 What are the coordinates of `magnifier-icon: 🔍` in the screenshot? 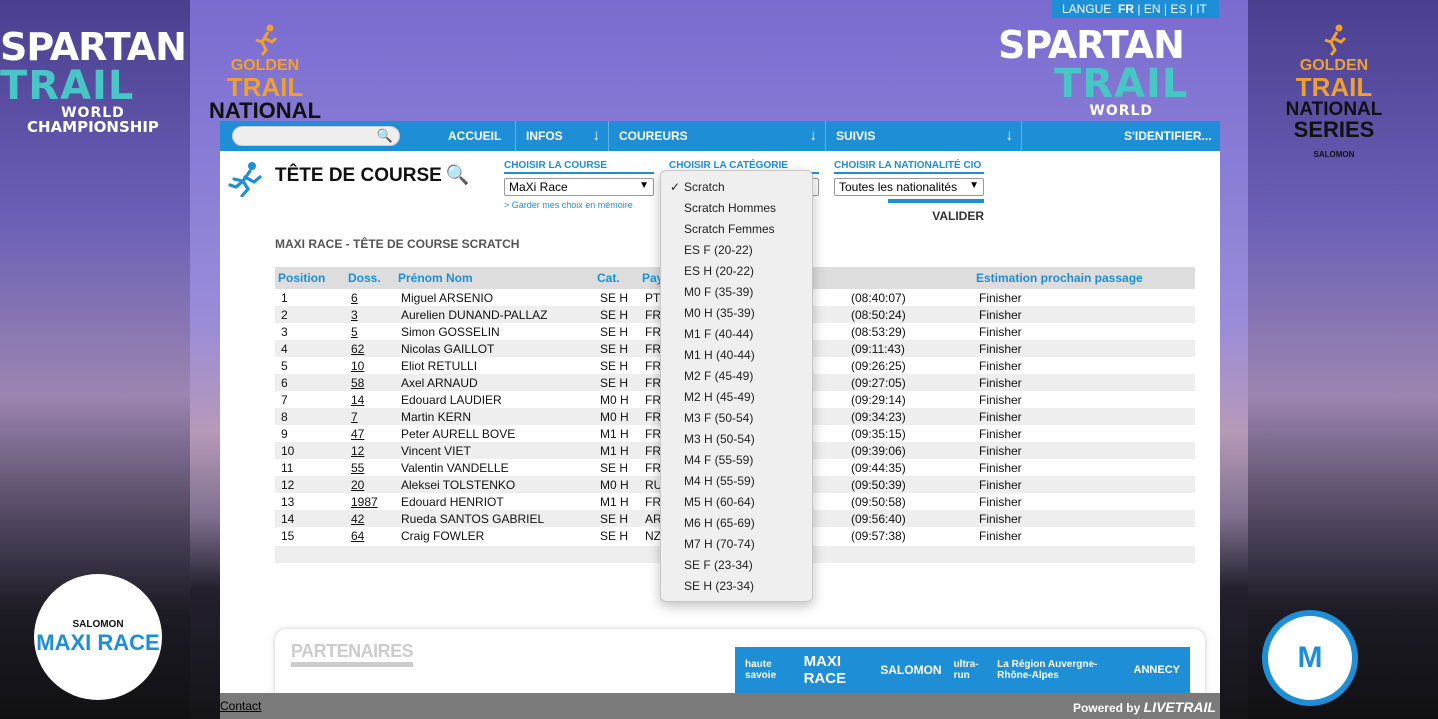 It's located at (457, 175).